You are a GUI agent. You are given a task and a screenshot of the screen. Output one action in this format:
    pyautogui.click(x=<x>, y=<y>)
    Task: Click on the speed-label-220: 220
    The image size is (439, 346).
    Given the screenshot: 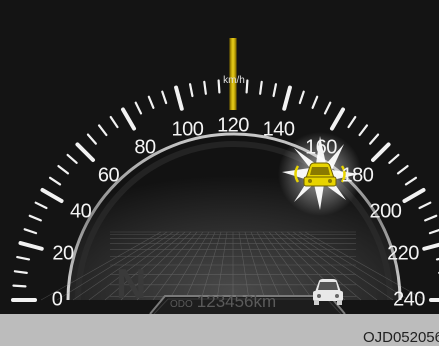 What is the action you would take?
    pyautogui.click(x=403, y=253)
    